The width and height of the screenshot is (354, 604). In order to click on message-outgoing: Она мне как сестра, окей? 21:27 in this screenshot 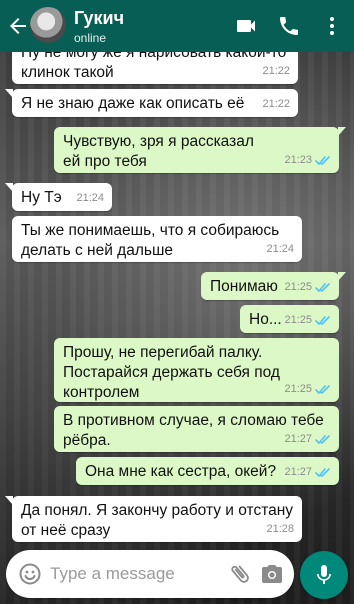, I will do `click(207, 471)`.